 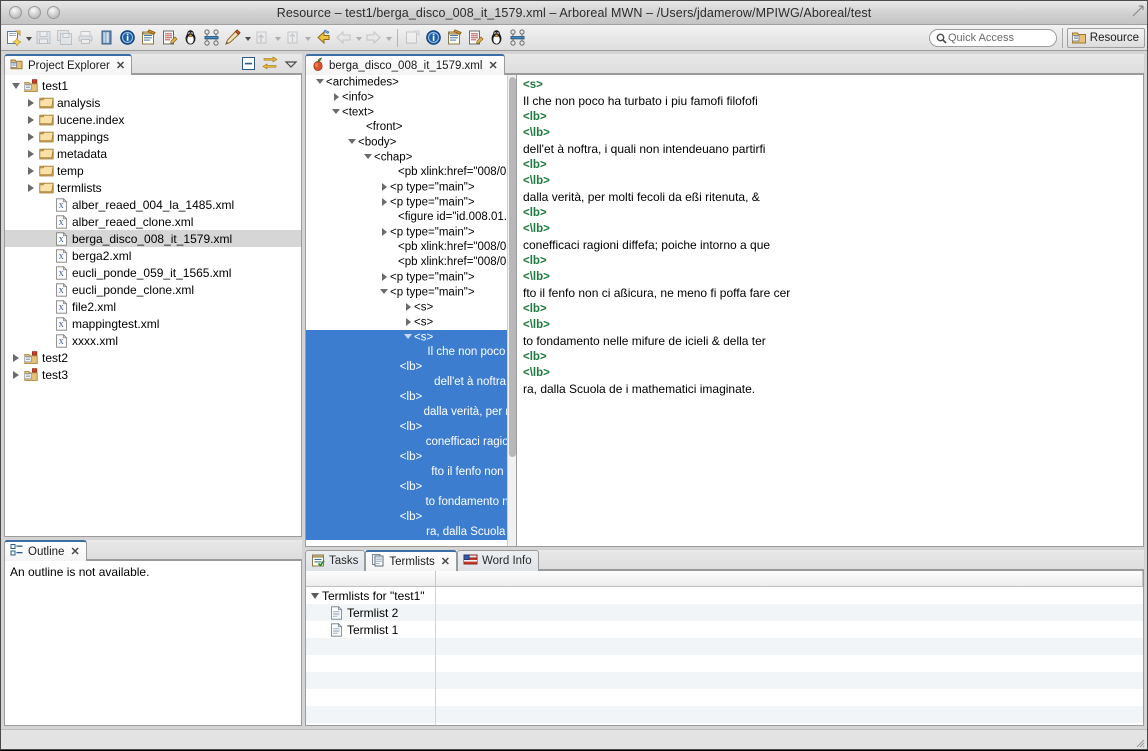 What do you see at coordinates (153, 255) in the screenshot?
I see `project-tree-row: Xberga2.xml` at bounding box center [153, 255].